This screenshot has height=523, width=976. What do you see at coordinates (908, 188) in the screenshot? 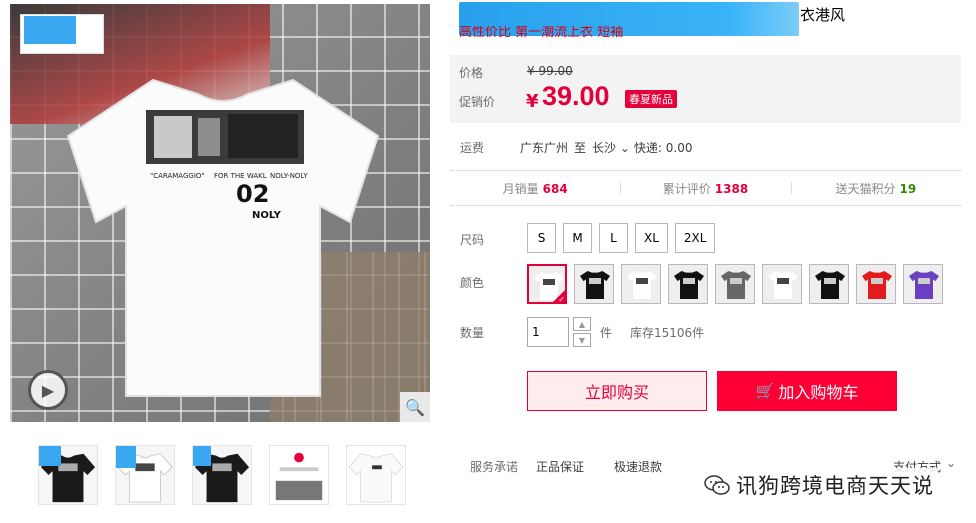
I see `points-value: 19` at bounding box center [908, 188].